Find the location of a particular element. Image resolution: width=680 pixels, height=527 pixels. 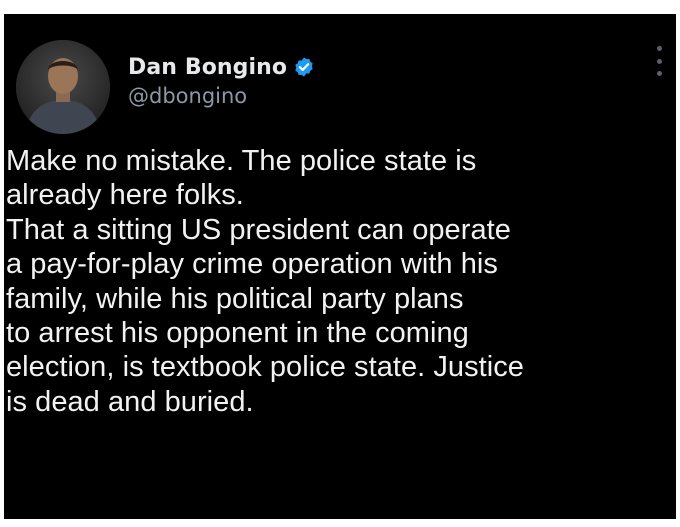

avatar is located at coordinates (63, 87).